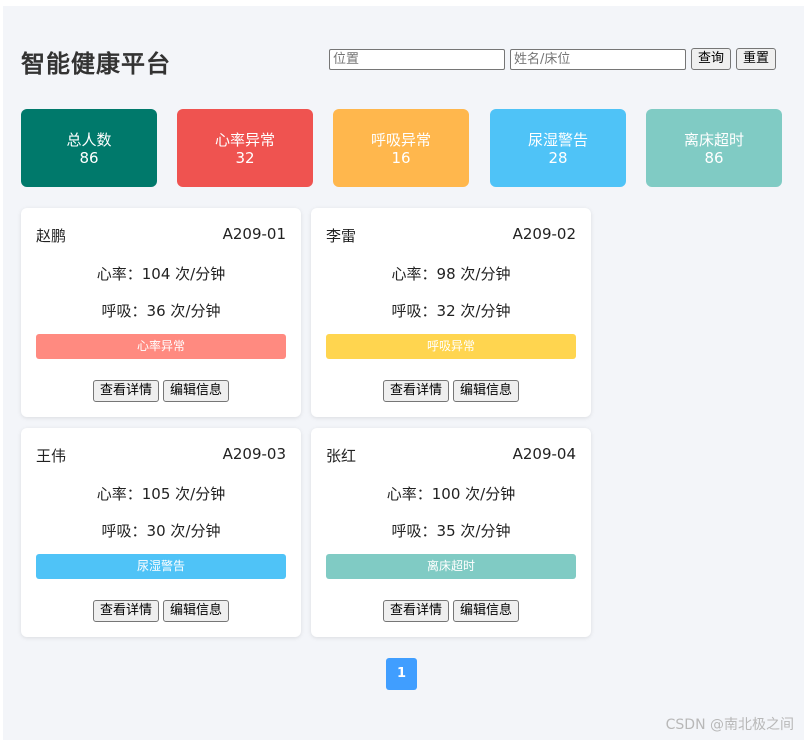  What do you see at coordinates (558, 158) in the screenshot?
I see `stat-value: 28` at bounding box center [558, 158].